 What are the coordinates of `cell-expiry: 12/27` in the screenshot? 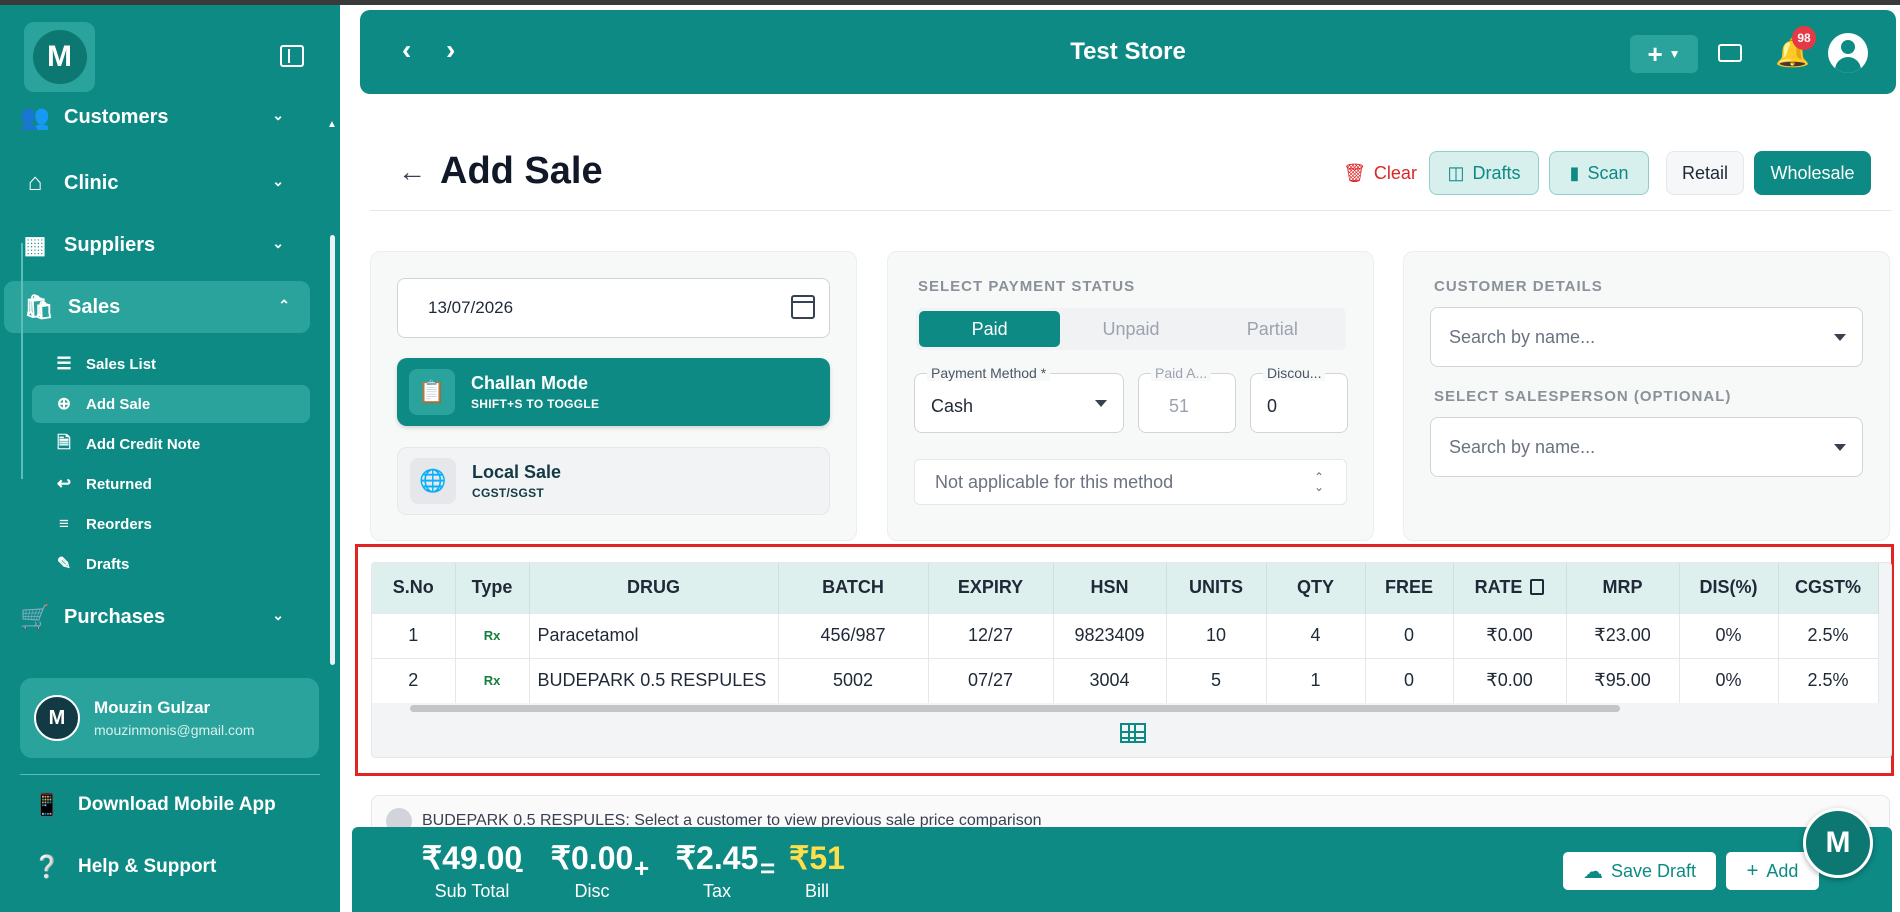 It's located at (991, 635).